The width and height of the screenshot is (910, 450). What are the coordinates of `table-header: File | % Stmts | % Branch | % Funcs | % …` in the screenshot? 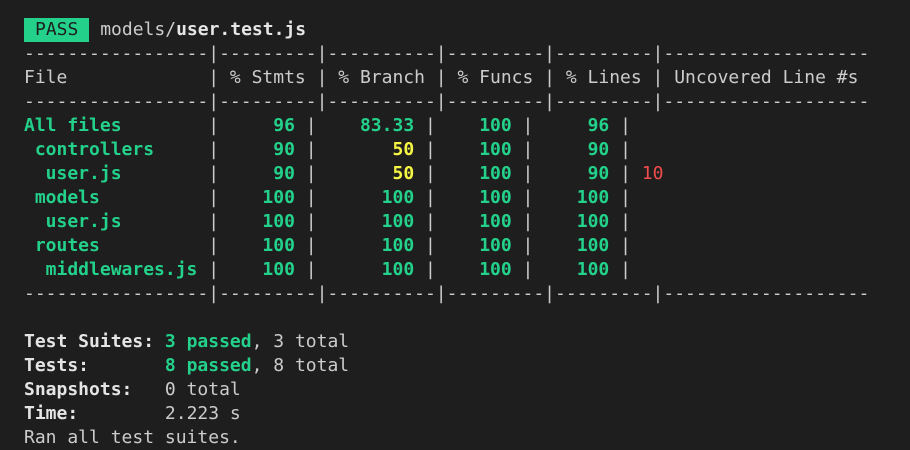 It's located at (447, 77).